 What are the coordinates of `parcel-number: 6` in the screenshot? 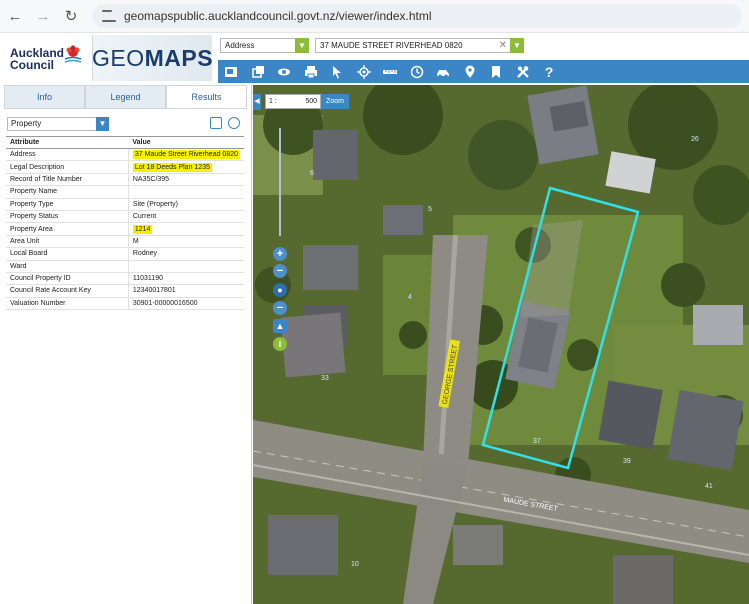 It's located at (312, 173).